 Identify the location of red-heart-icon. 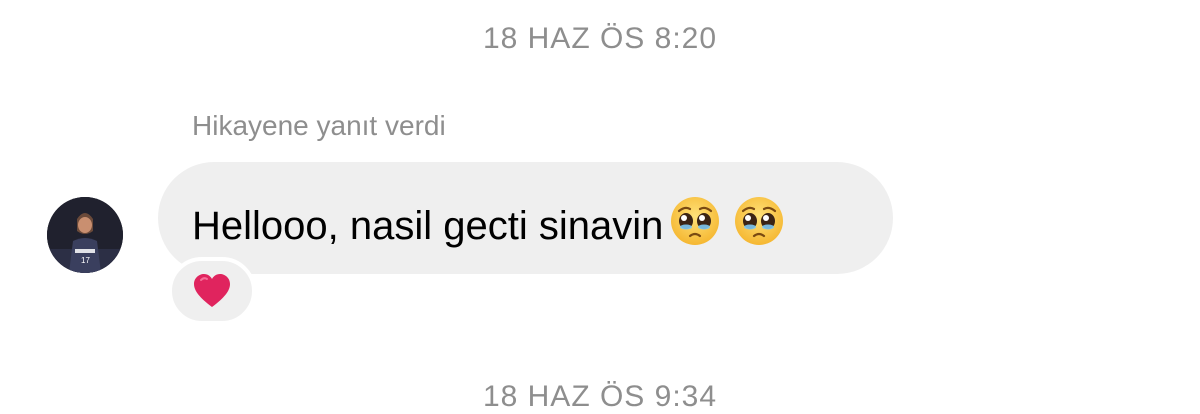
(212, 290).